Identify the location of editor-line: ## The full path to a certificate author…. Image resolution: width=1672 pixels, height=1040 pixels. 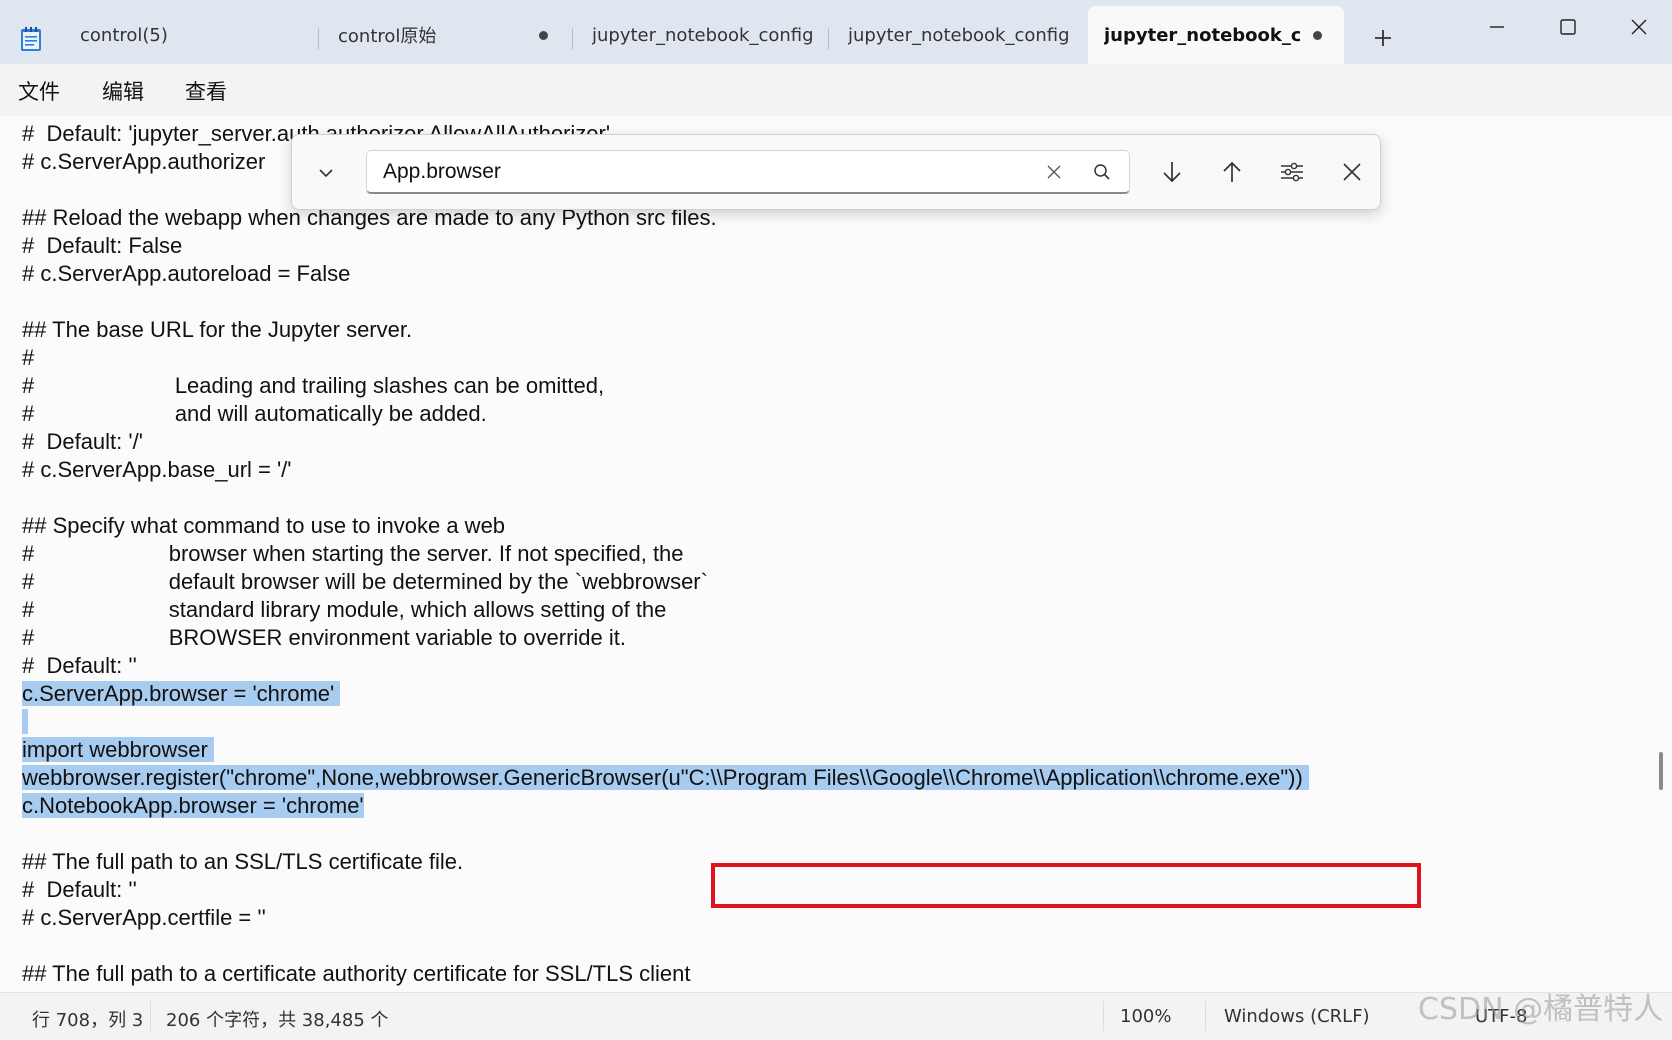
(356, 973).